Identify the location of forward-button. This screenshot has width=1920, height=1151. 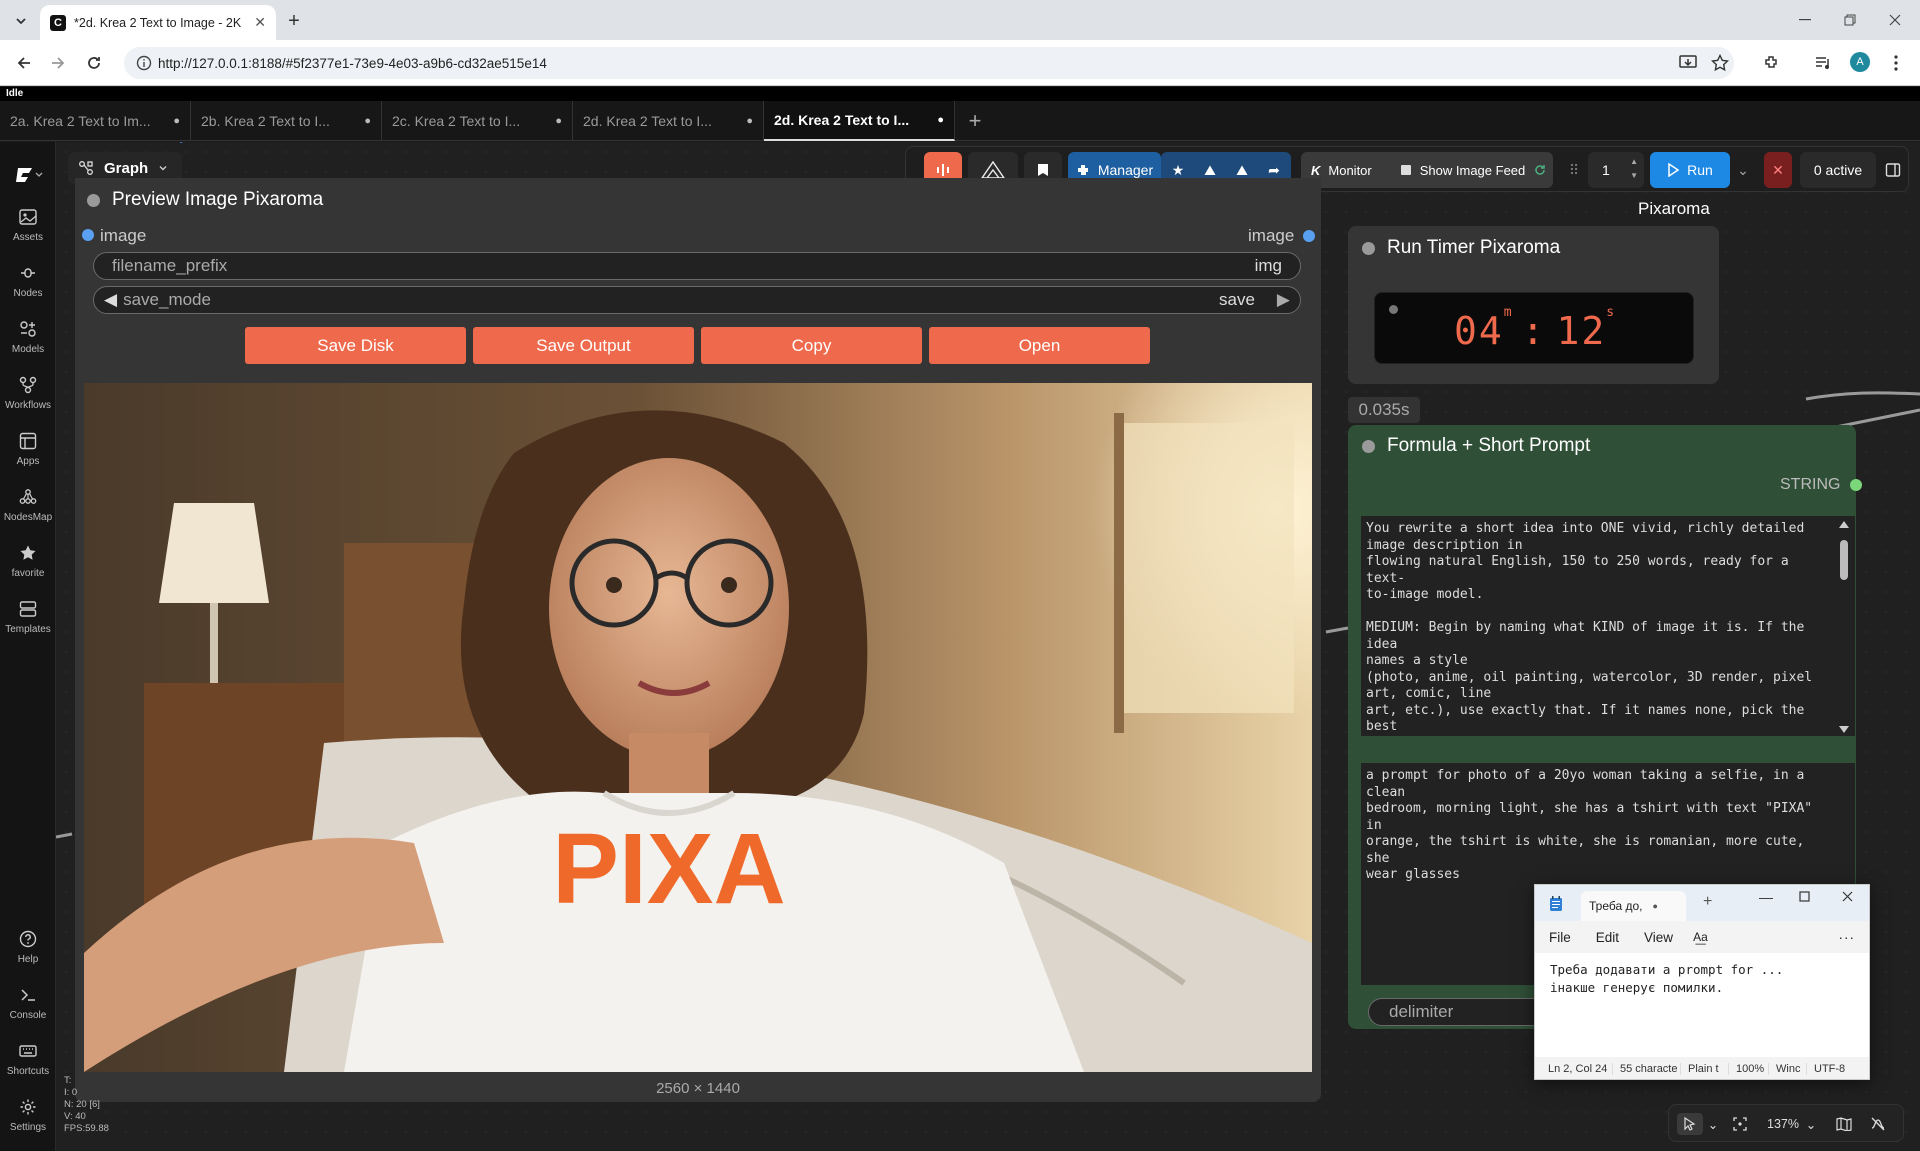
(58, 63).